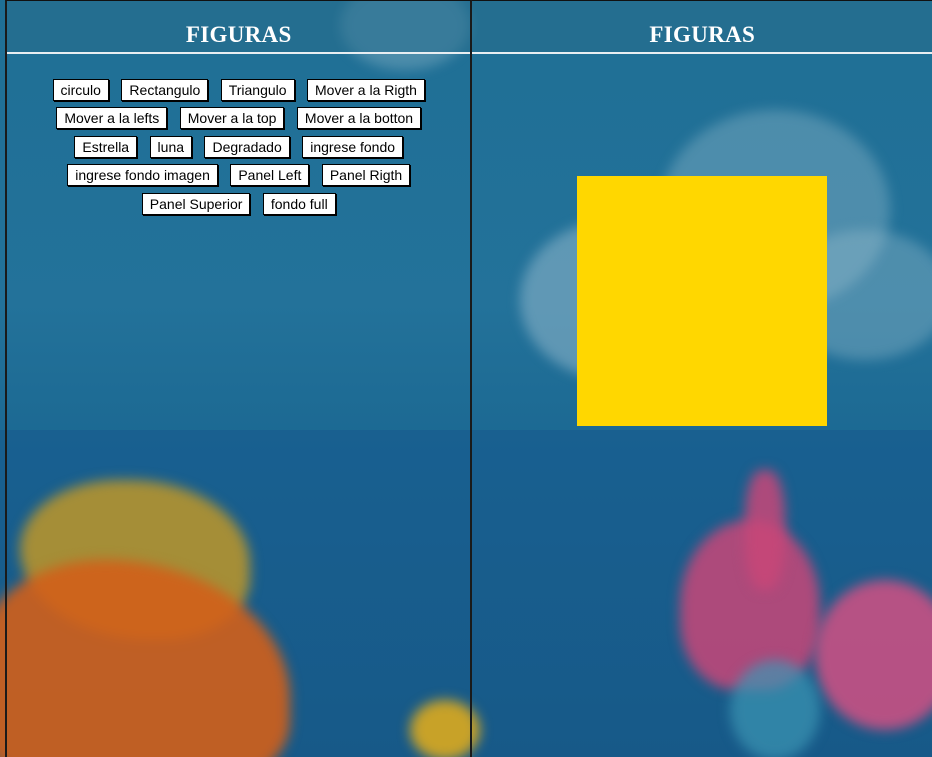 The image size is (932, 757). I want to click on move-right-button: Mover a la Rigth, so click(366, 89).